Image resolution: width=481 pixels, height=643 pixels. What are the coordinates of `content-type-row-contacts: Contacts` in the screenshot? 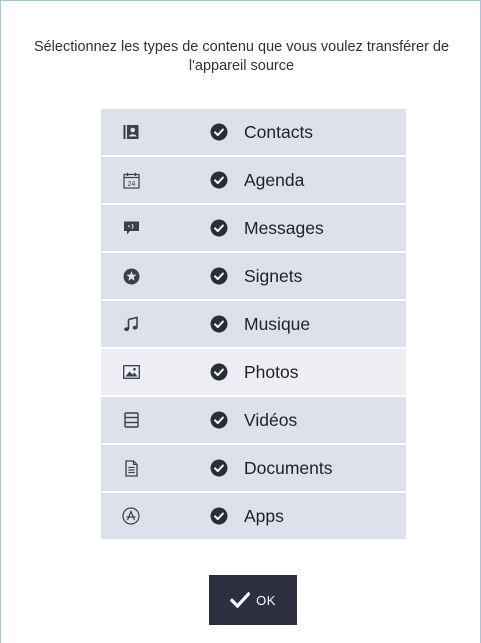 It's located at (253, 132).